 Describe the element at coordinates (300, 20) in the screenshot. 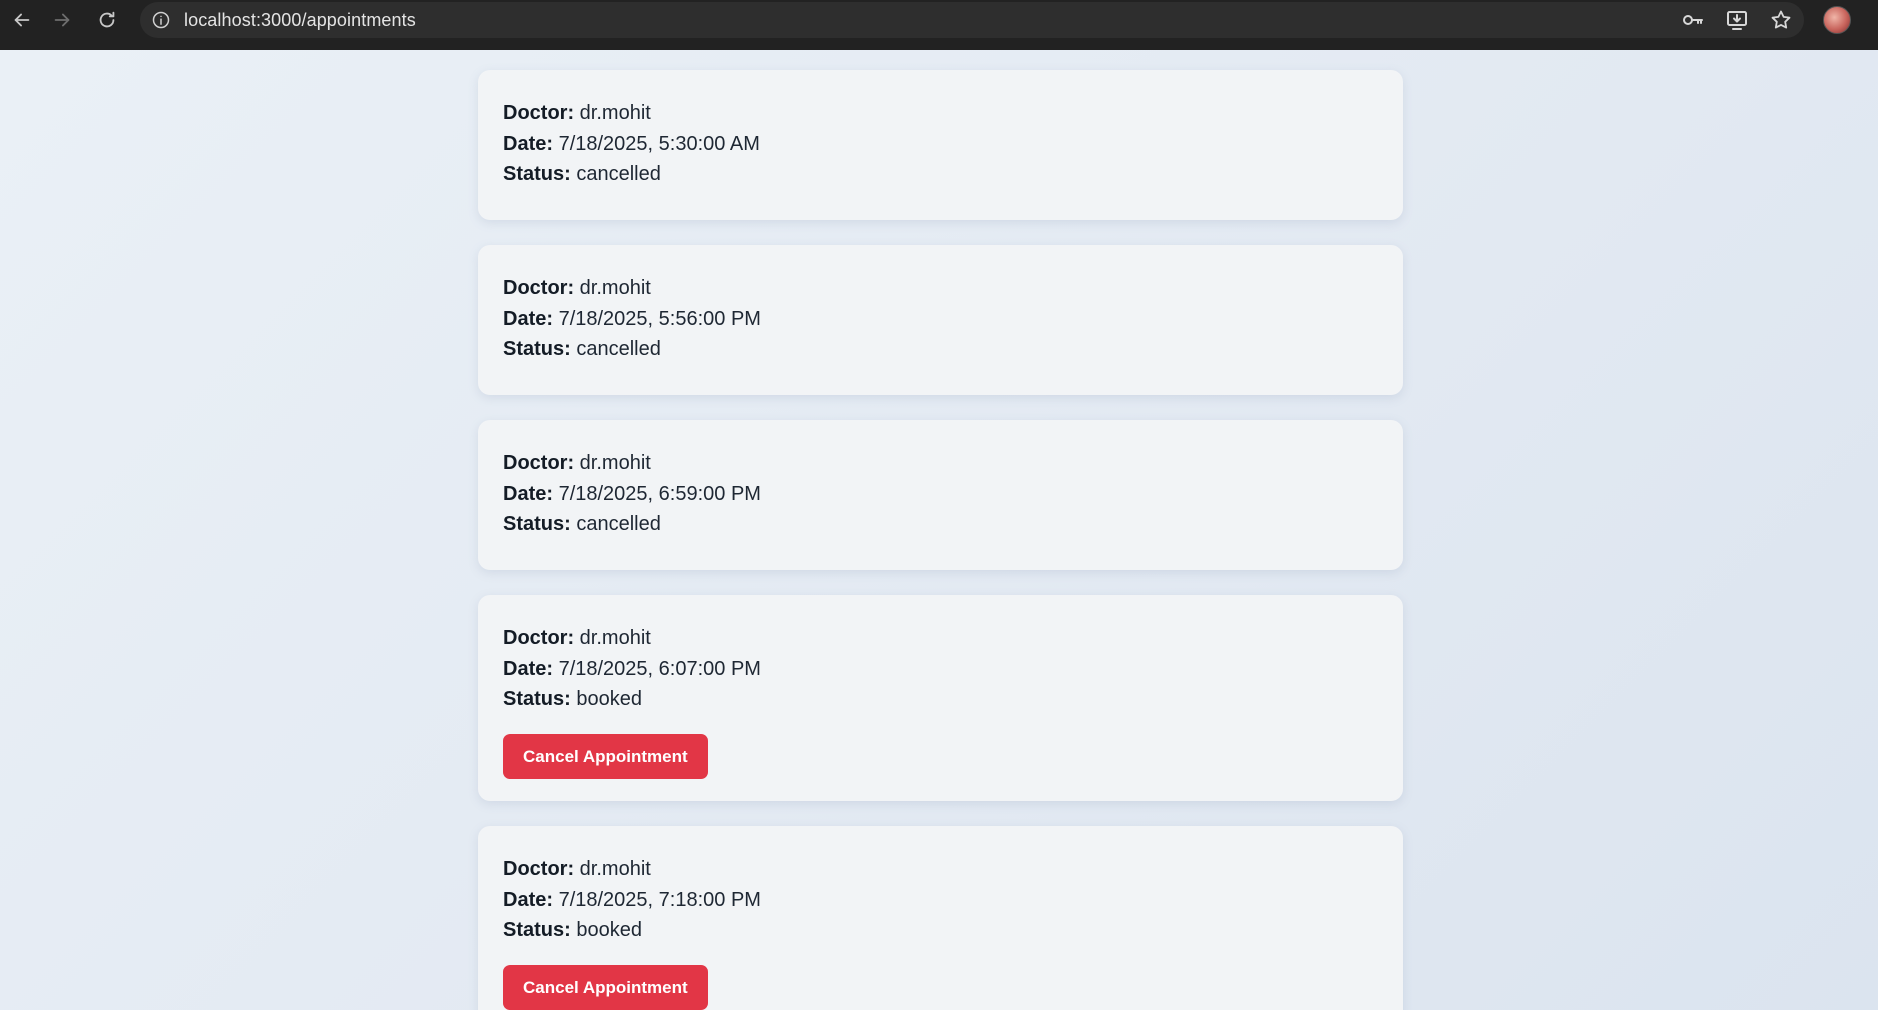

I see `url-text: localhost:3000/appointments` at that location.